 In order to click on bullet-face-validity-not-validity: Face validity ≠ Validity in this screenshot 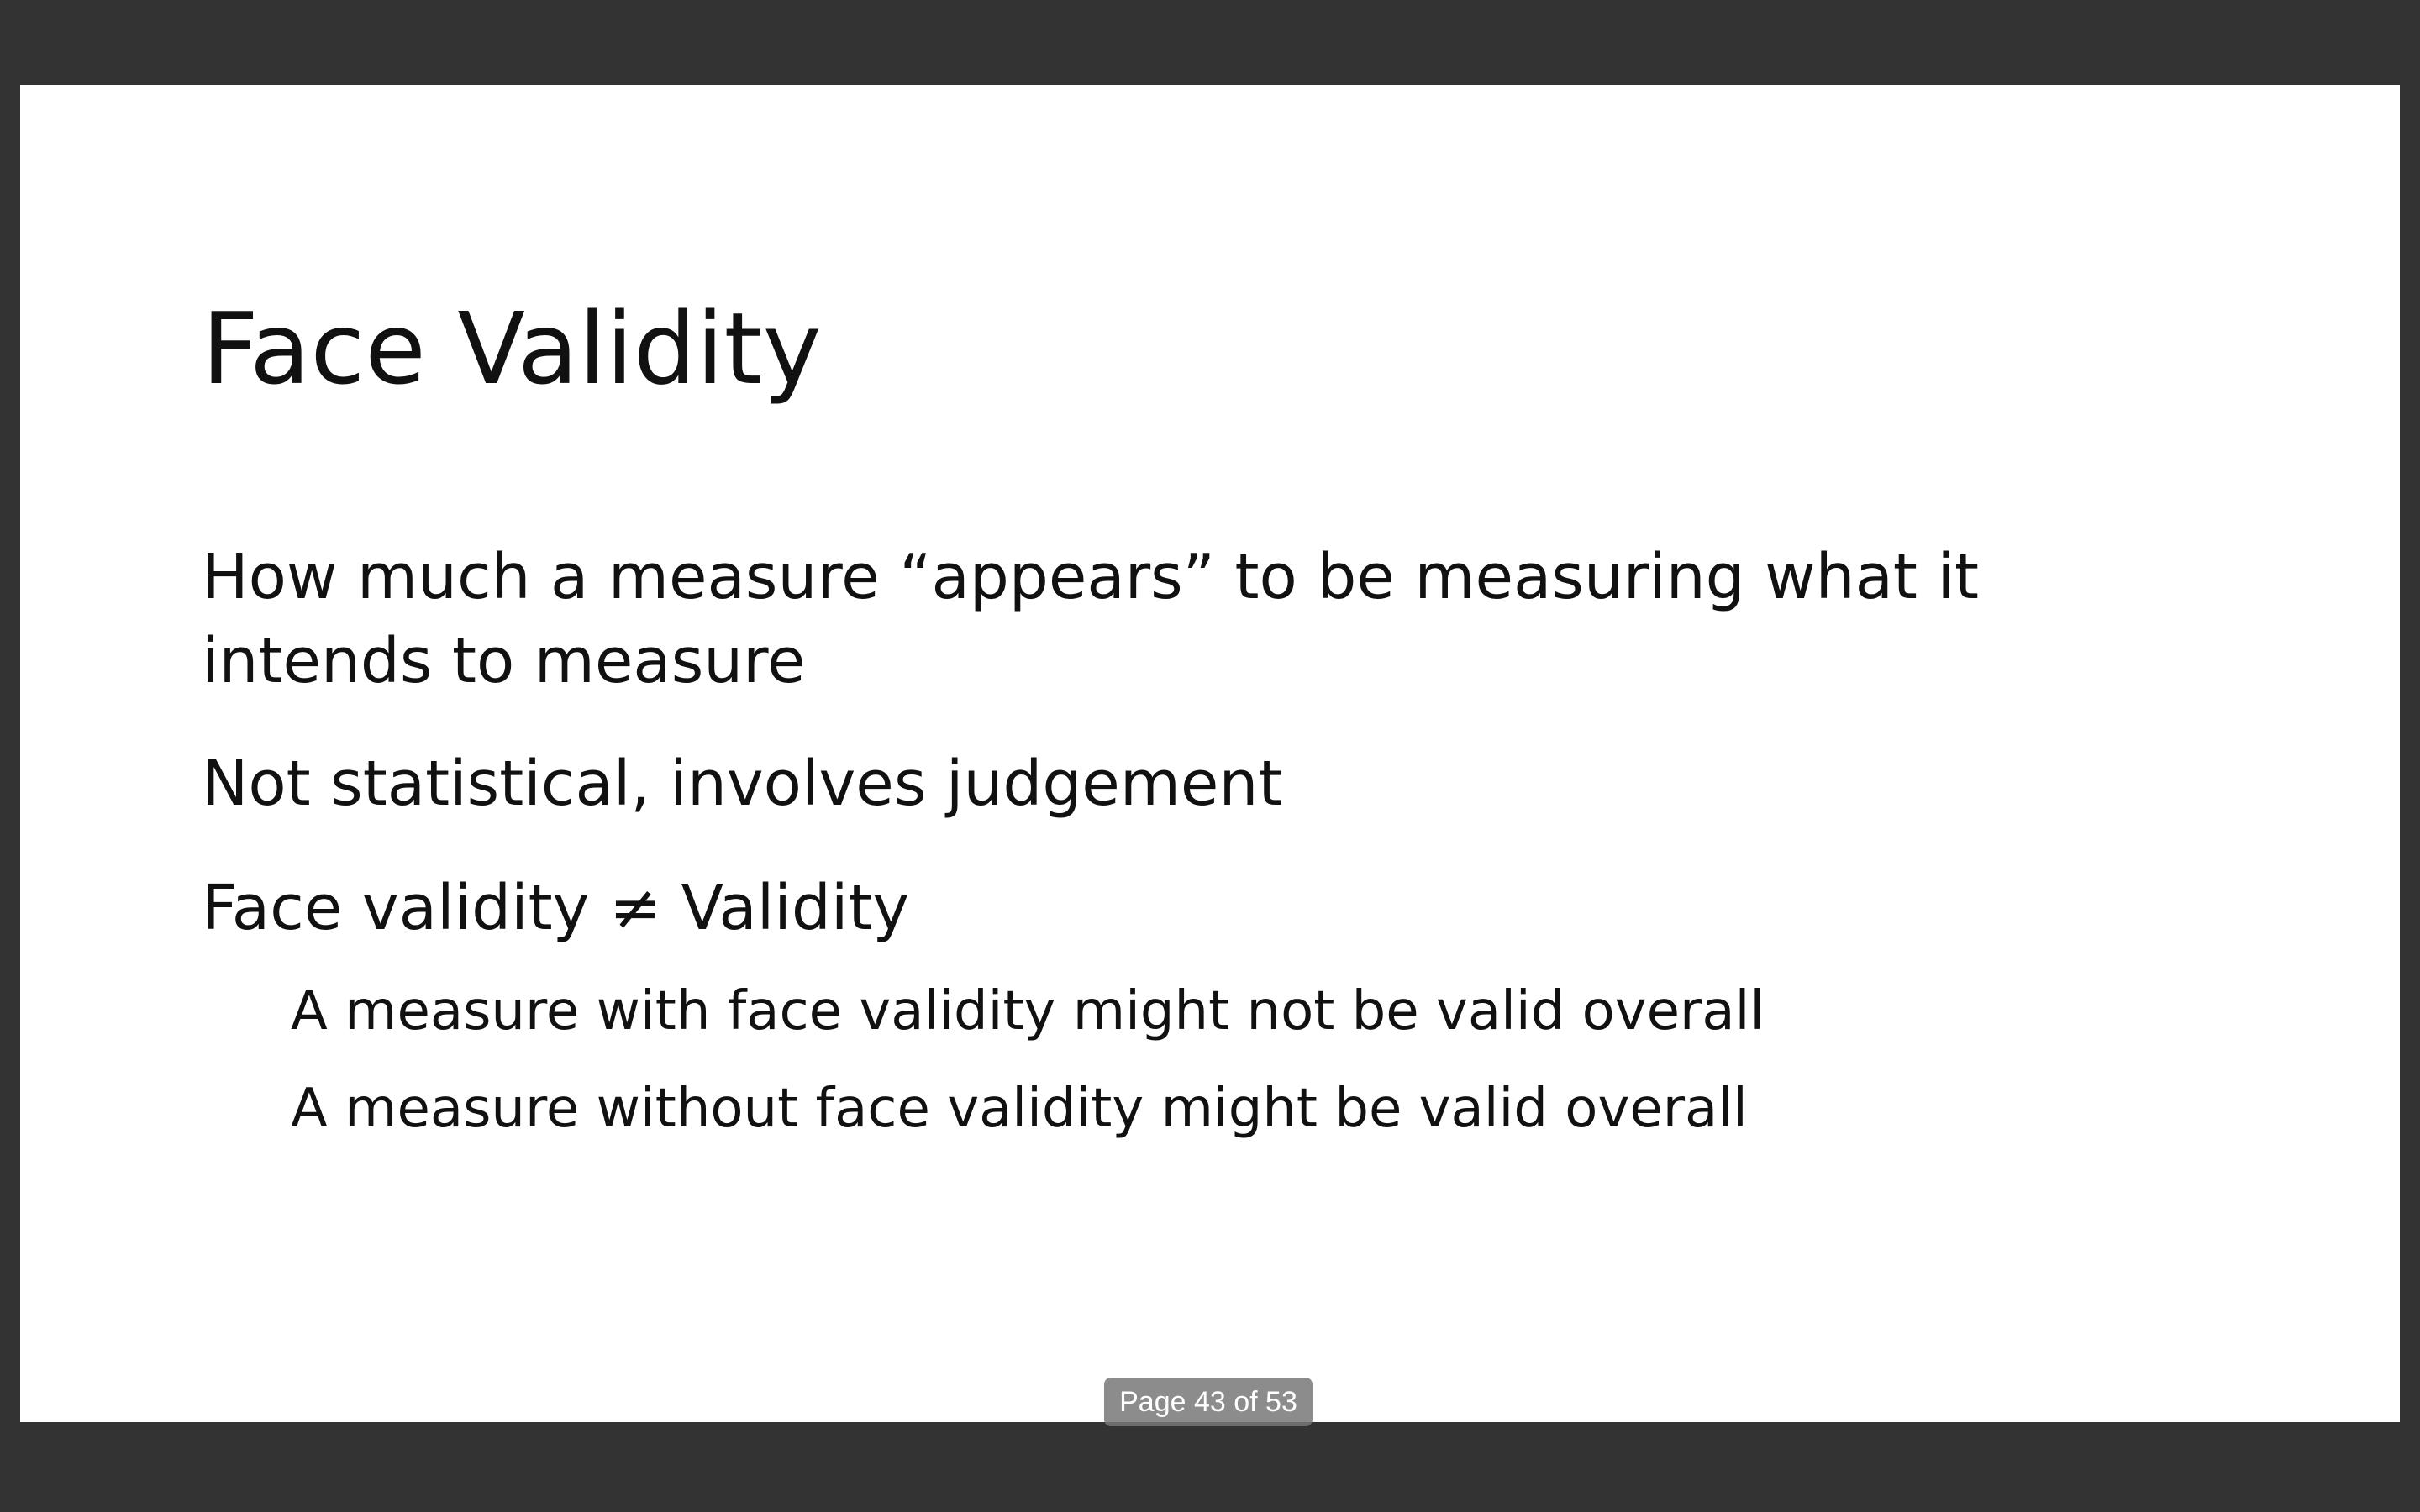, I will do `click(556, 908)`.